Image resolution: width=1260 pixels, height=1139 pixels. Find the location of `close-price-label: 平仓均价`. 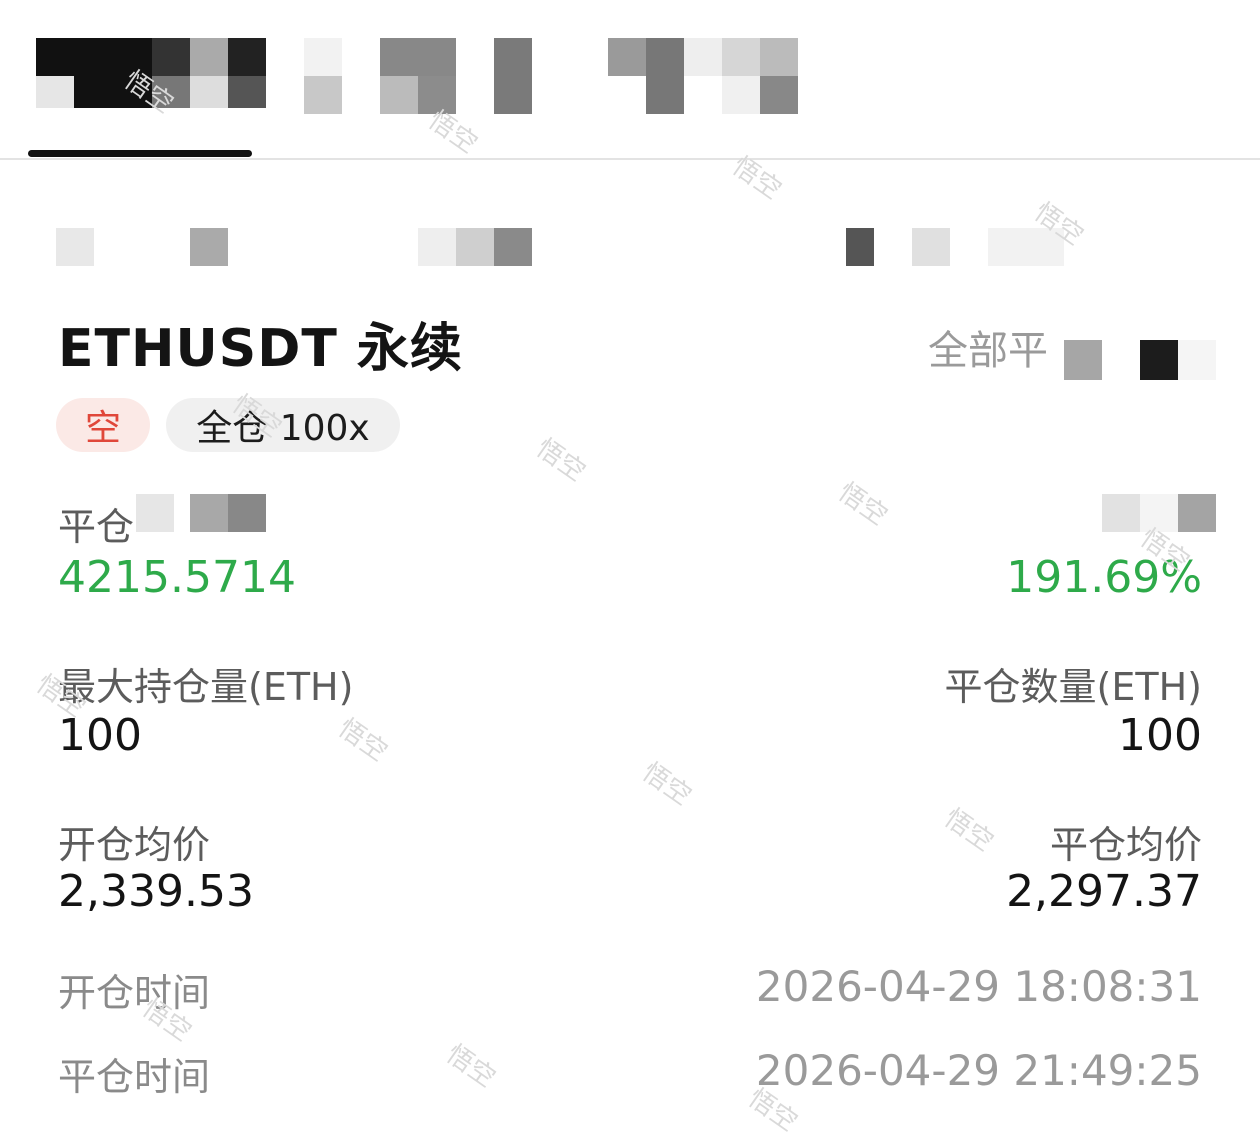

close-price-label: 平仓均价 is located at coordinates (1125, 845).